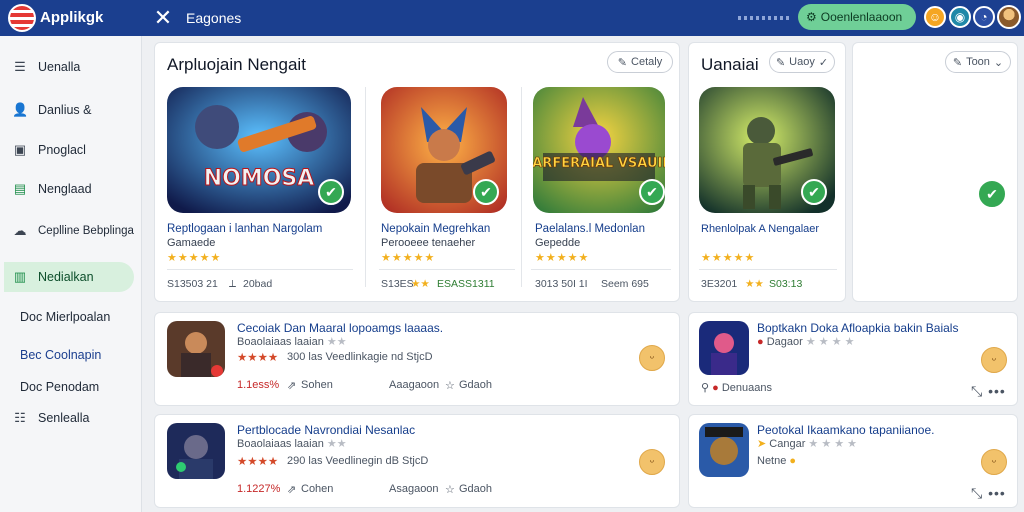  Describe the element at coordinates (640, 62) in the screenshot. I see `category-button: ✎ Cetaly` at that location.